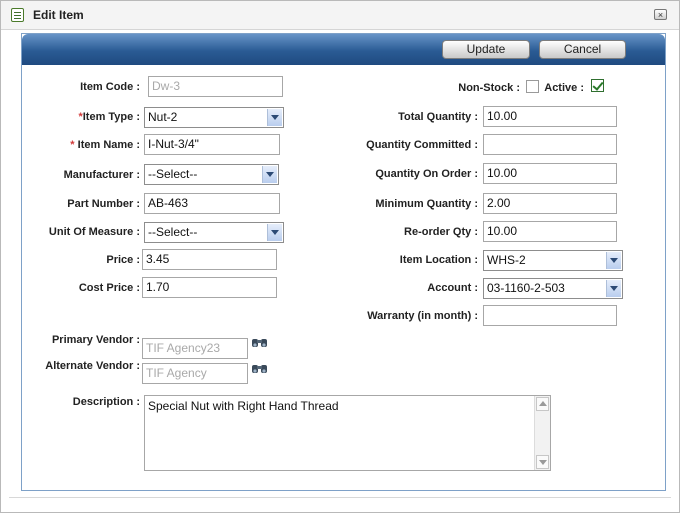  What do you see at coordinates (163, 117) in the screenshot?
I see `item-type-value: Nut-2` at bounding box center [163, 117].